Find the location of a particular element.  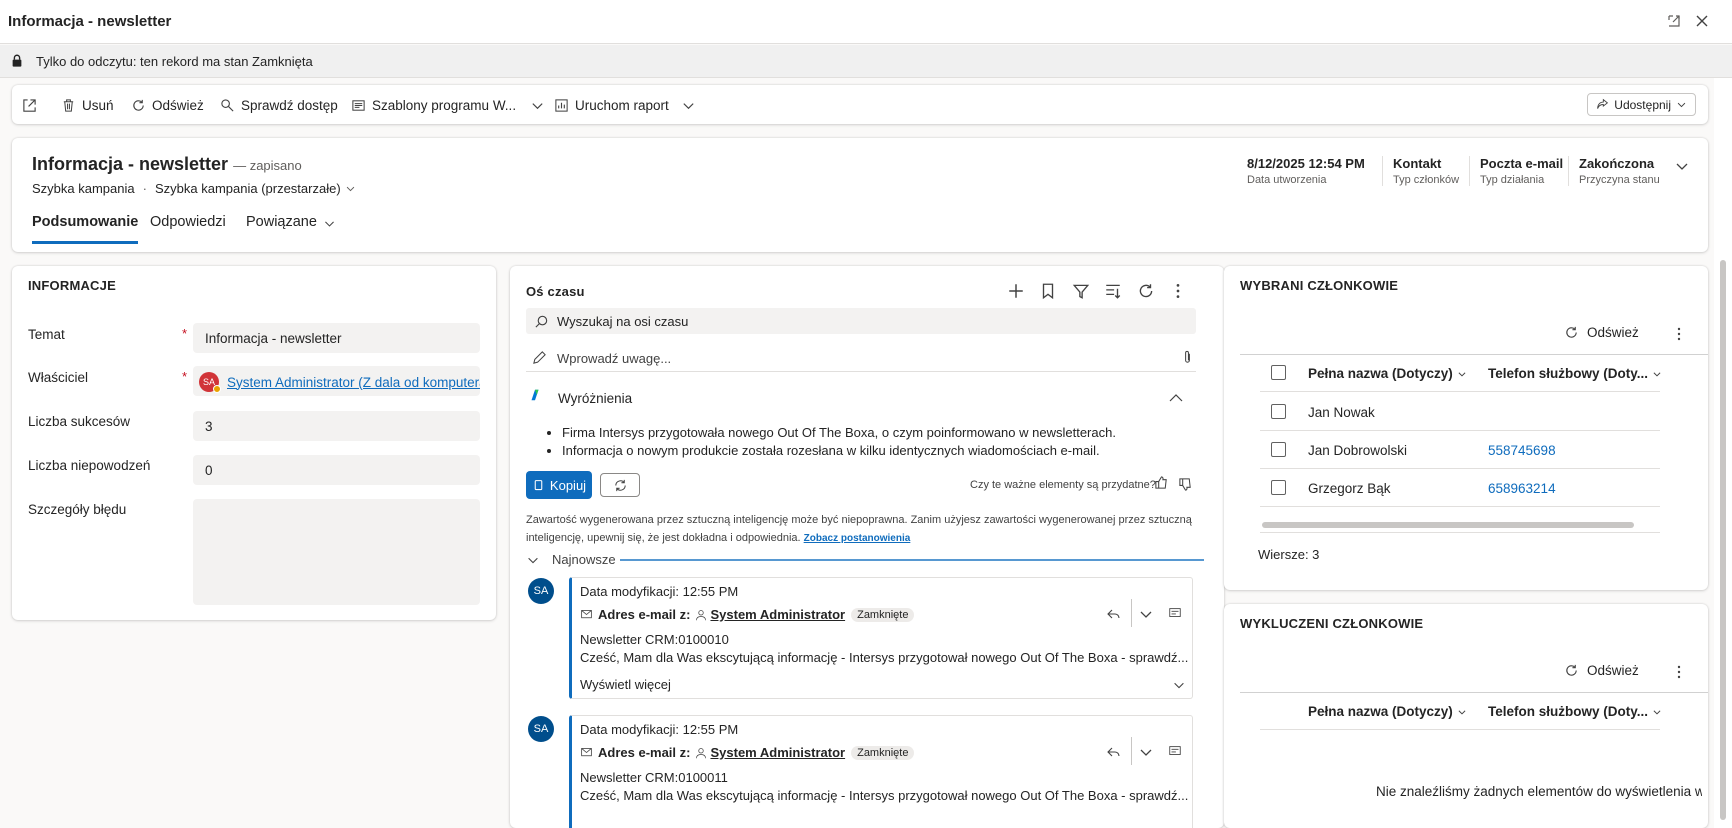

tab-summary: Podsumowanie is located at coordinates (85, 229).